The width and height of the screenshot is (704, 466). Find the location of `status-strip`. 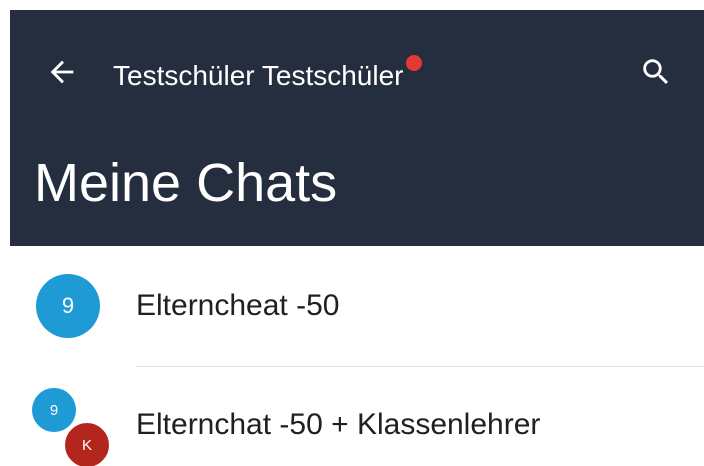

status-strip is located at coordinates (352, 5).